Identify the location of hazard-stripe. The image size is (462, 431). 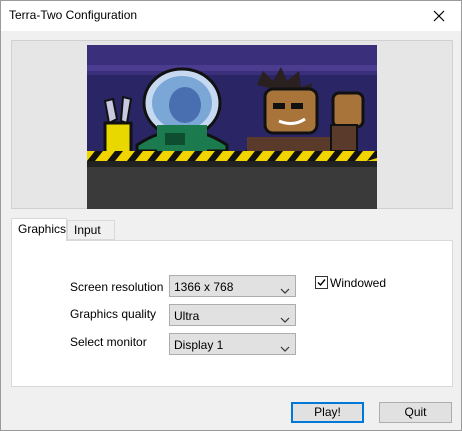
(232, 156).